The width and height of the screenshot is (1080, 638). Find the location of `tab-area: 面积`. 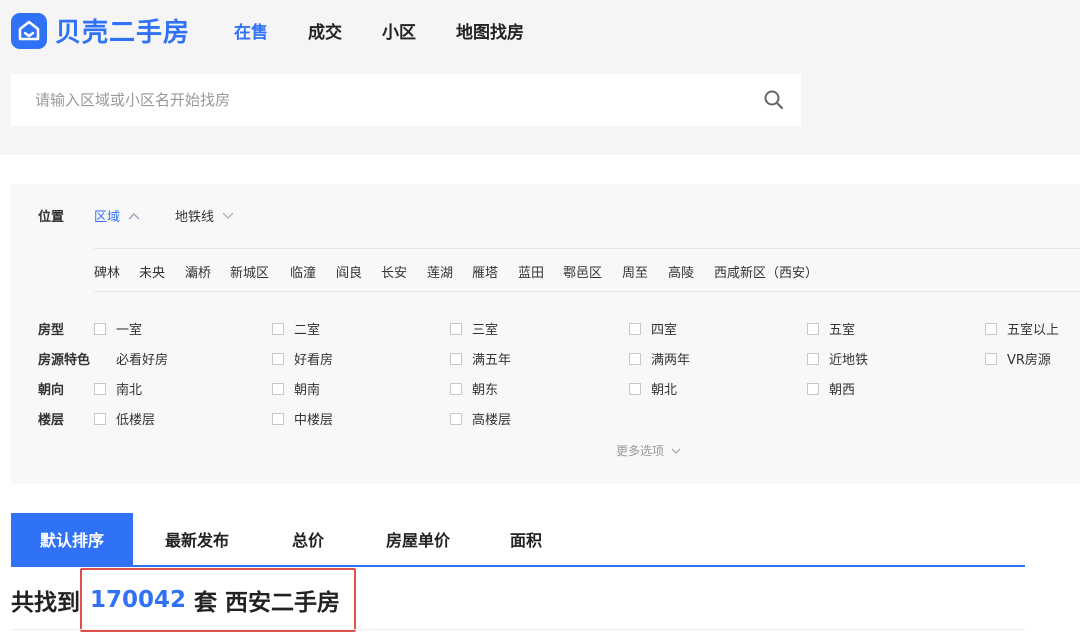

tab-area: 面积 is located at coordinates (526, 539).